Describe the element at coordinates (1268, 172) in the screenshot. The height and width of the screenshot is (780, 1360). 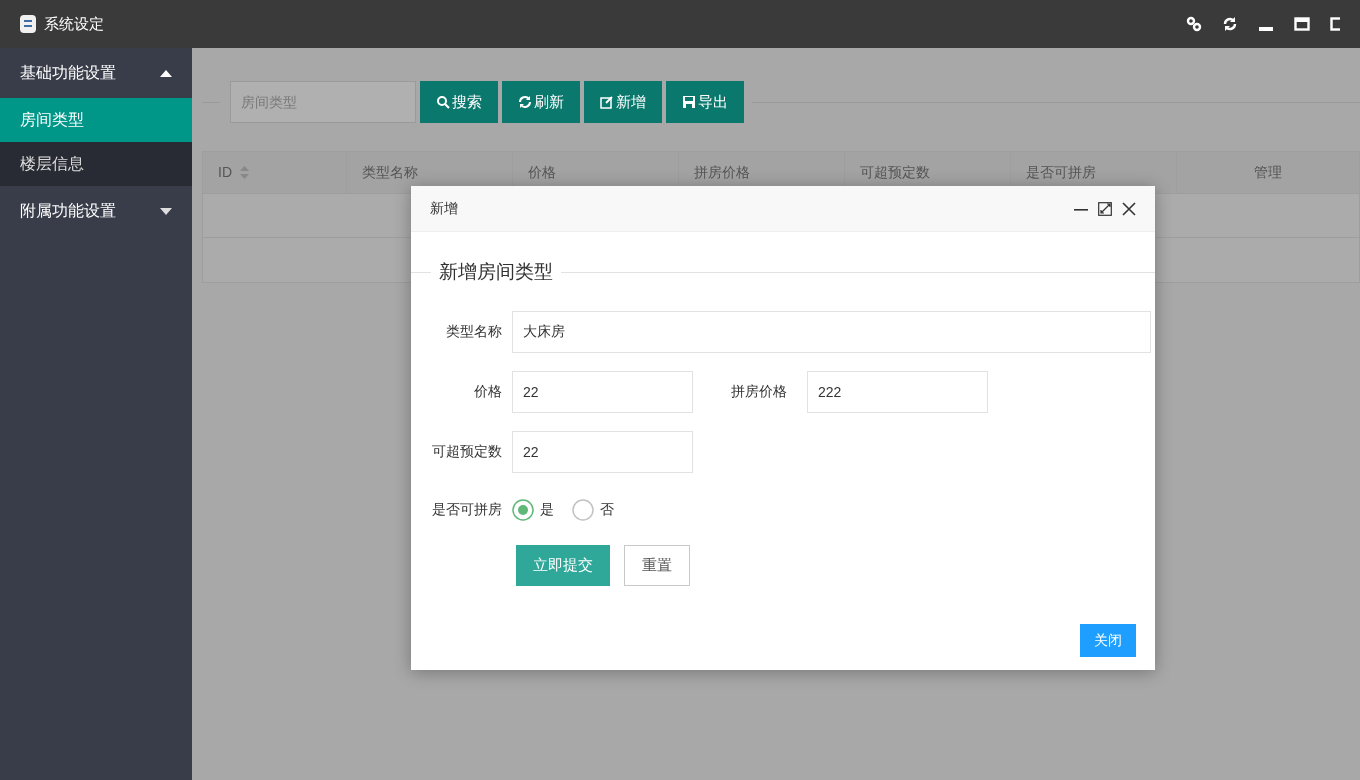
I see `column-header: 管理` at that location.